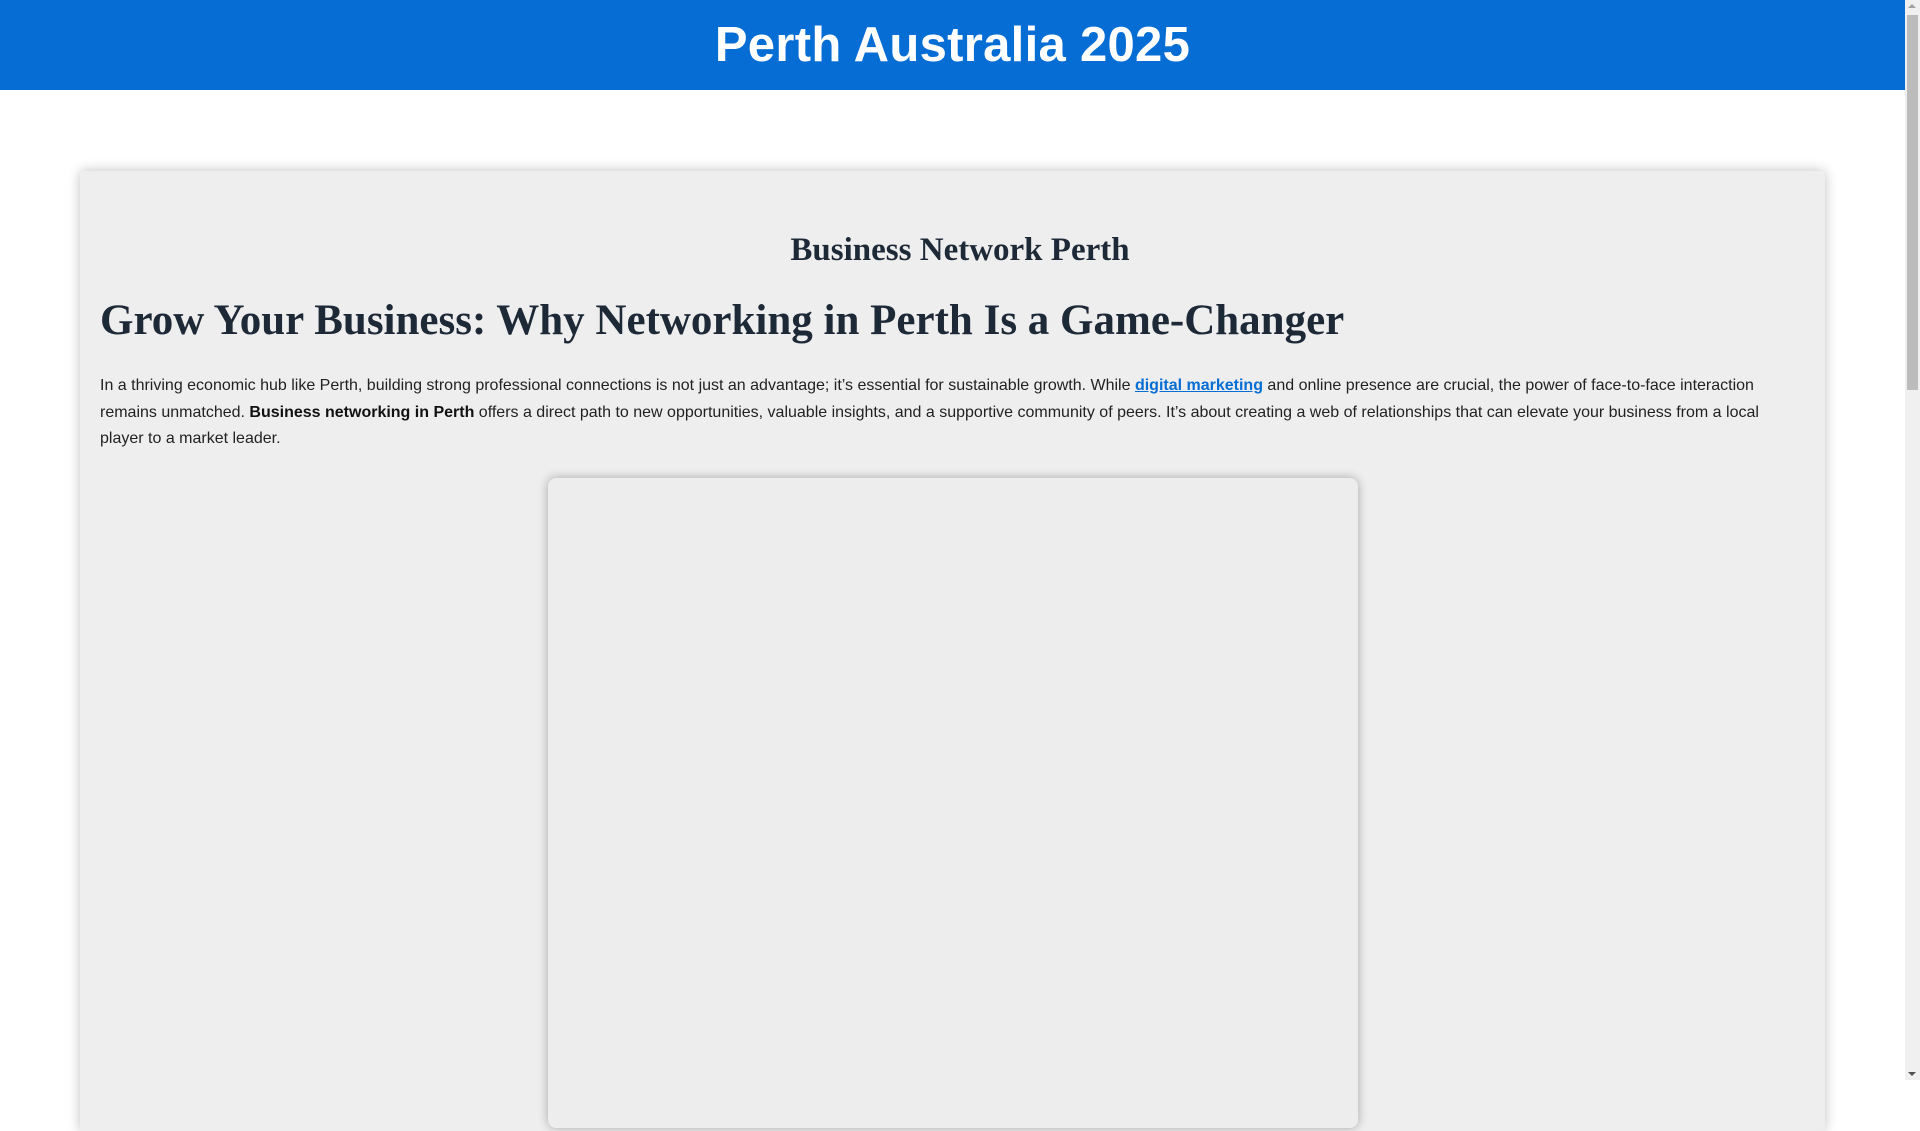 The width and height of the screenshot is (1920, 1131). Describe the element at coordinates (1199, 385) in the screenshot. I see `digital-marketing-link: digital marketing` at that location.